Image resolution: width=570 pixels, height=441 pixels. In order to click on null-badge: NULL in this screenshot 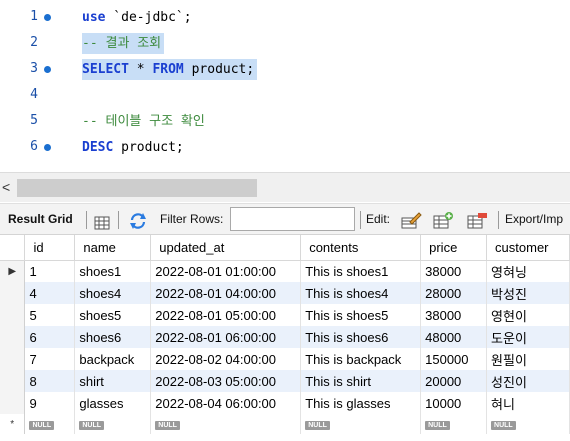, I will do `click(92, 425)`.